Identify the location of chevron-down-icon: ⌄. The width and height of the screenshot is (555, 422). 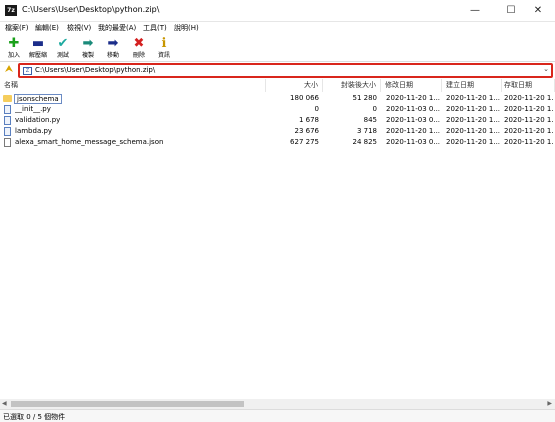
(546, 69).